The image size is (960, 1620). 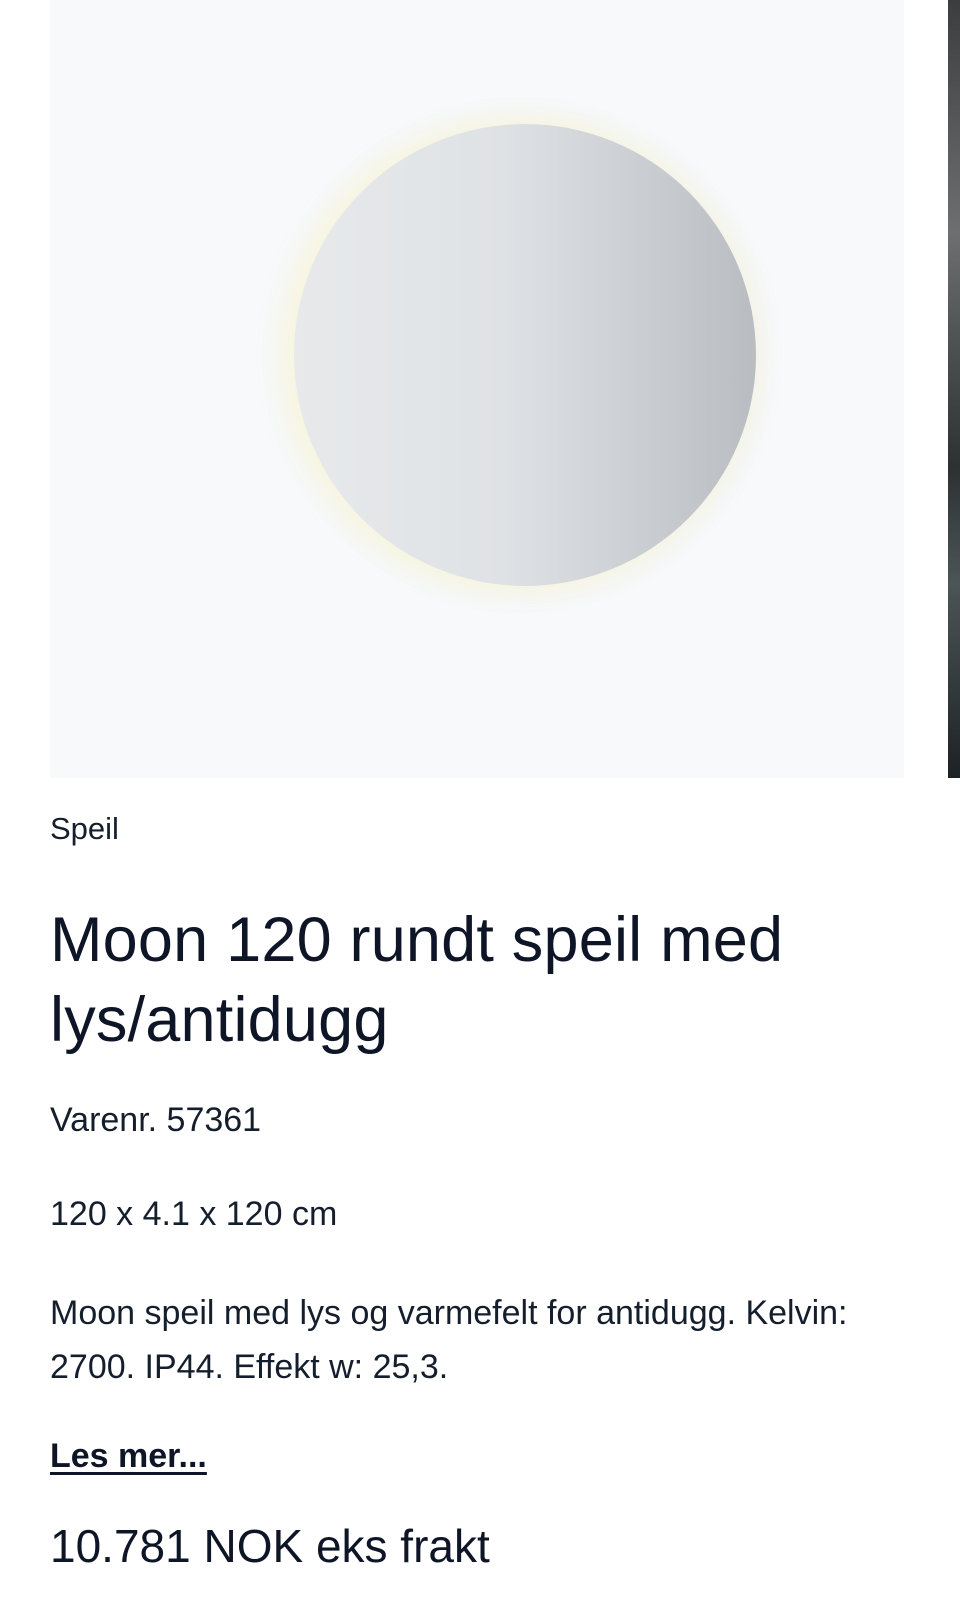 What do you see at coordinates (84, 828) in the screenshot?
I see `product-category: Speil` at bounding box center [84, 828].